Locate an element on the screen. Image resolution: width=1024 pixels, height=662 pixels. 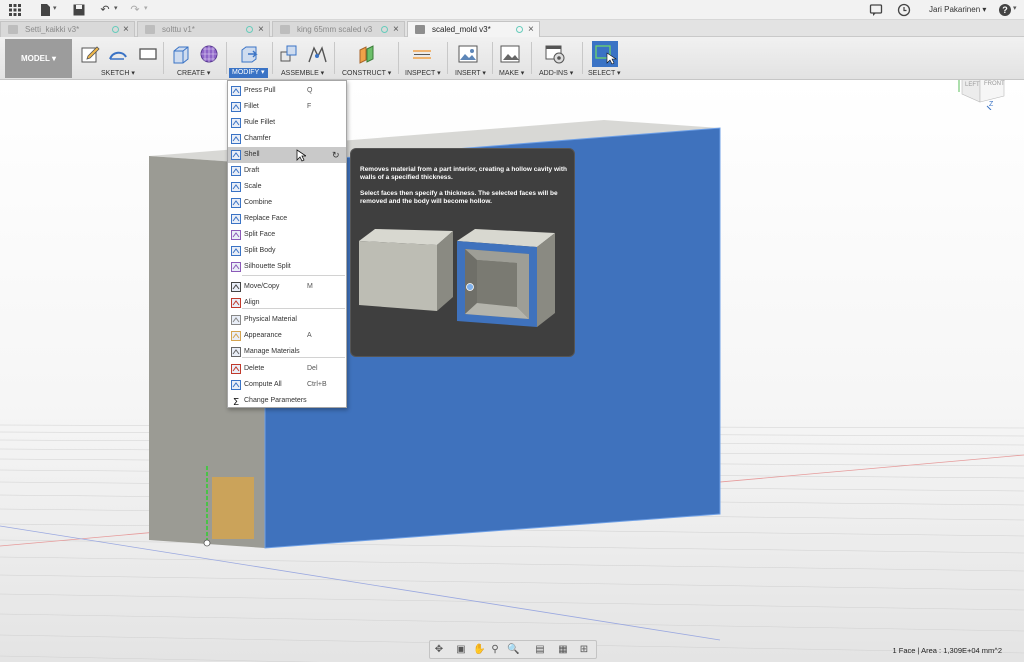
file-menu-icon is located at coordinates (45, 10).